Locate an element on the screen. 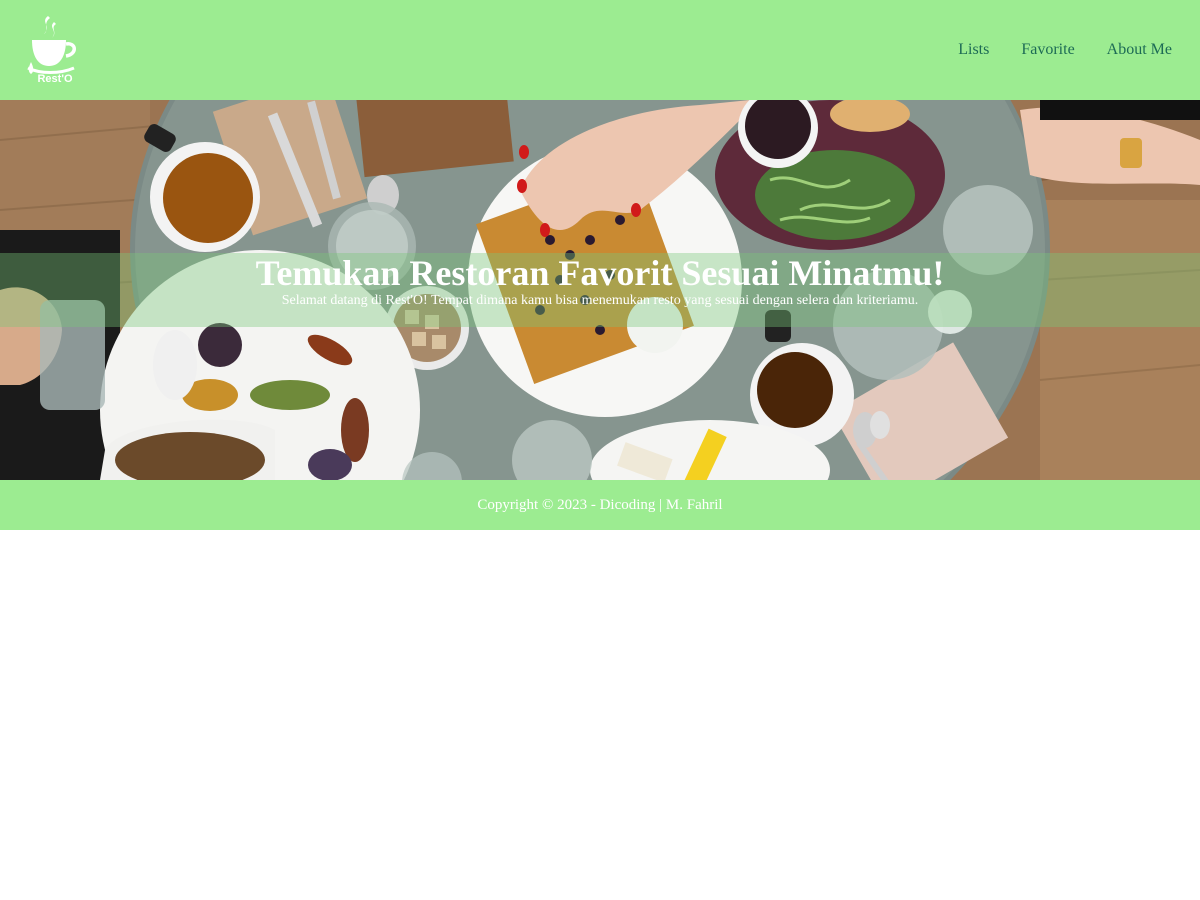 This screenshot has width=1200, height=900. nav-item-favorite: Favorite is located at coordinates (1047, 50).